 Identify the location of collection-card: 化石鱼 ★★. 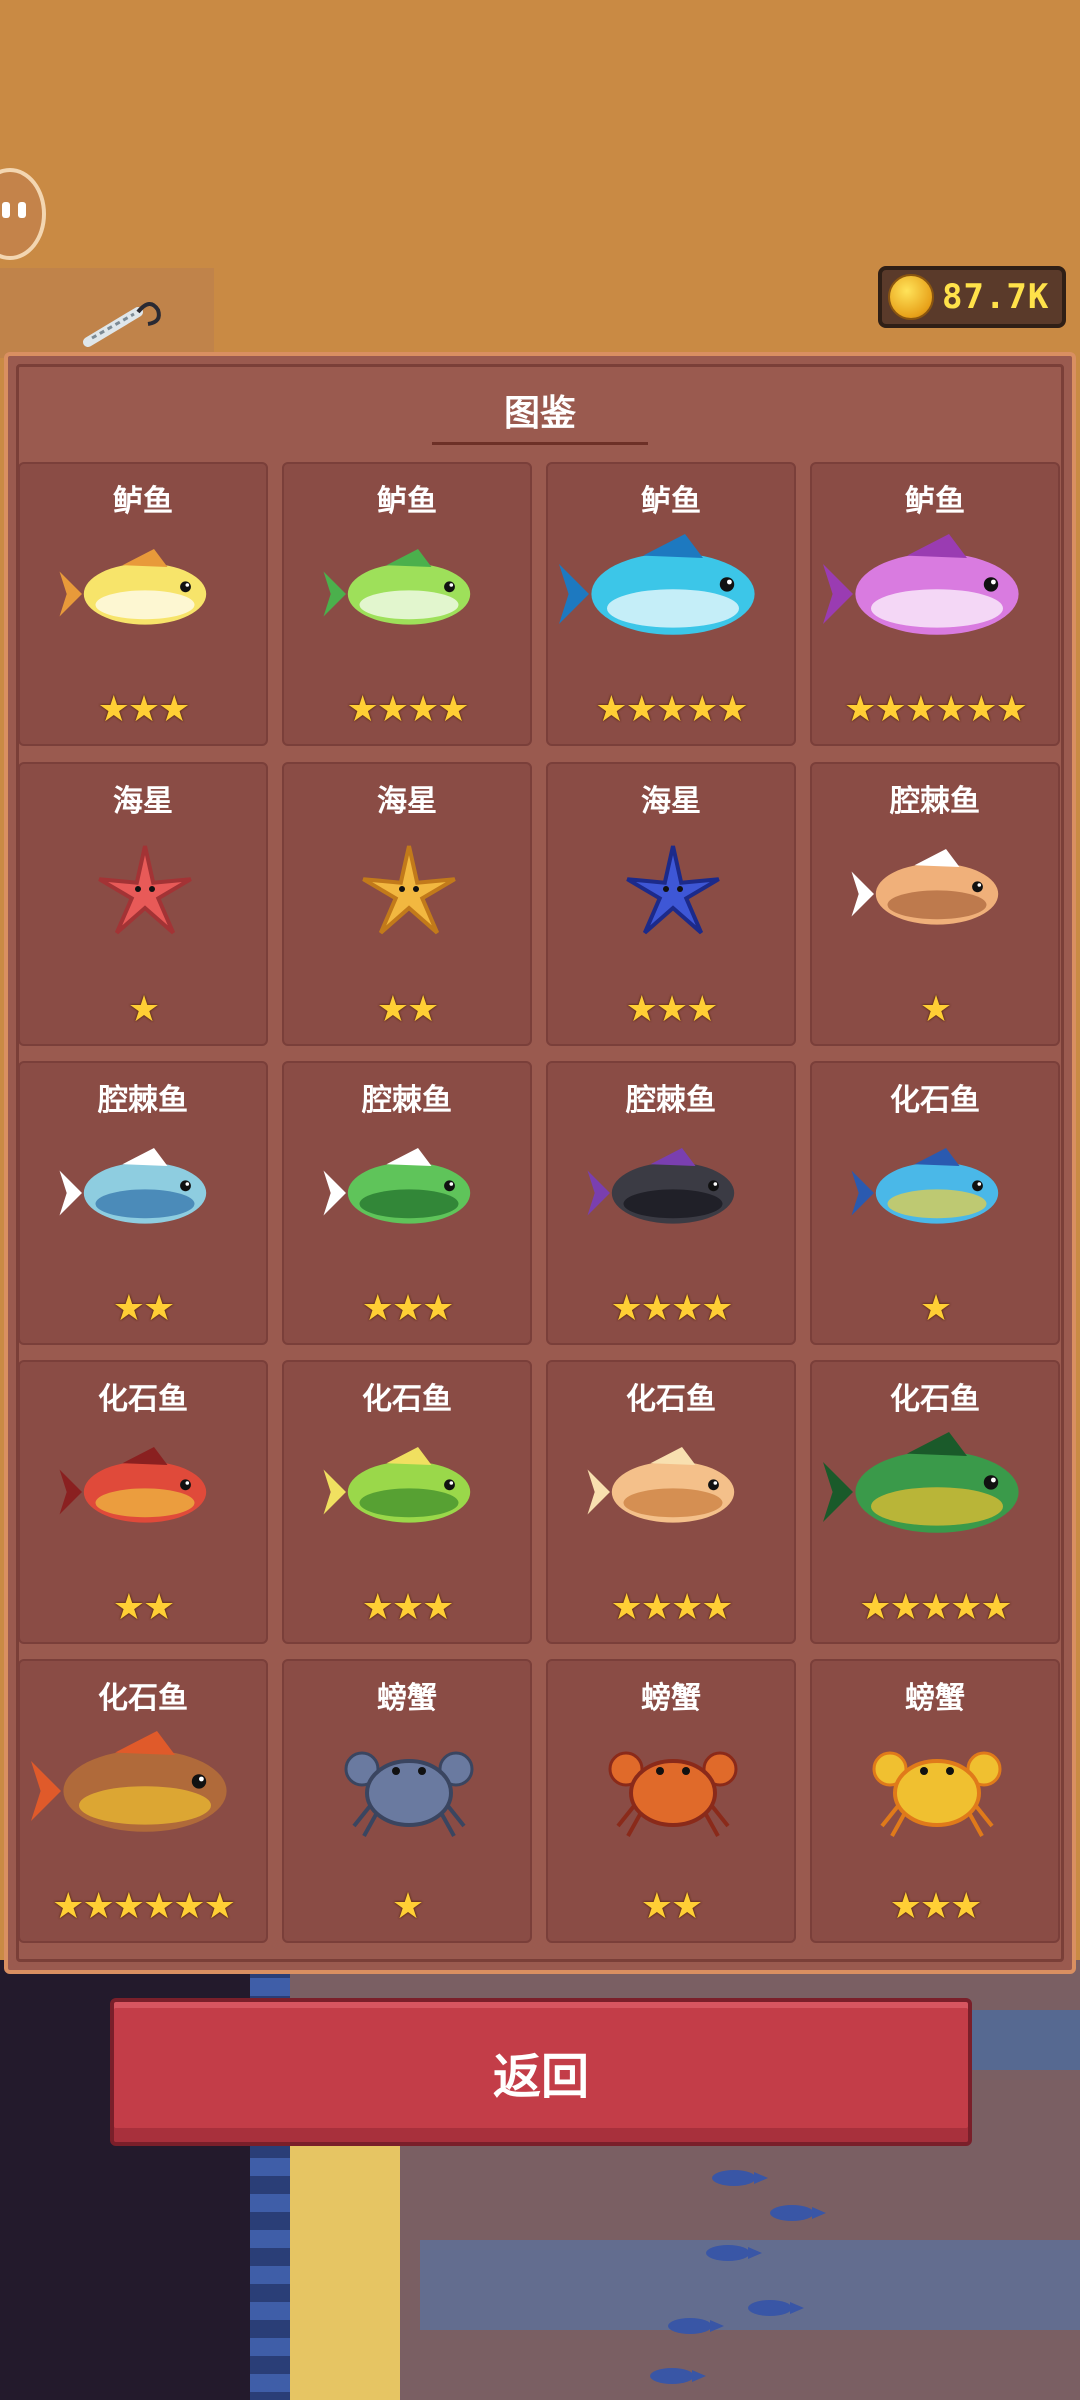
(143, 1502).